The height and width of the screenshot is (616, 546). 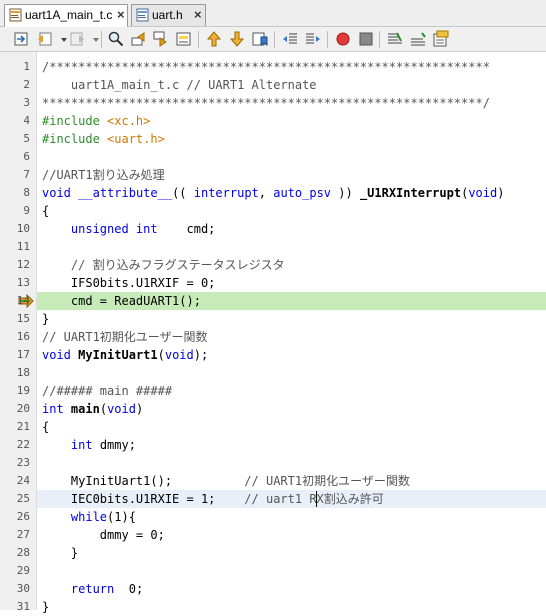 I want to click on code-token: // 割り込みフラグステータスレジスタ, so click(x=163, y=265).